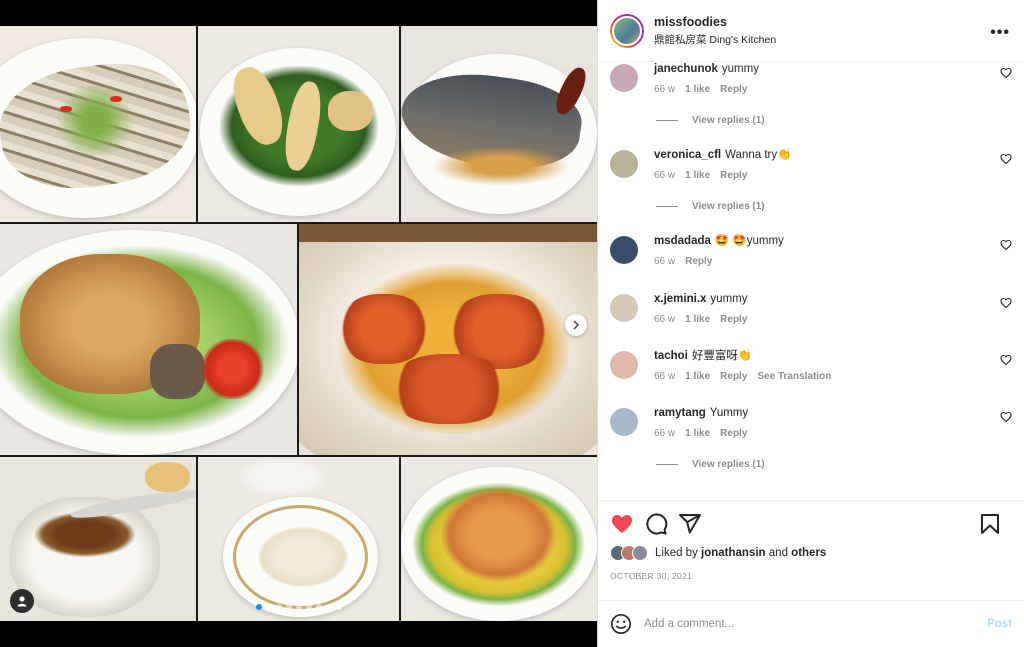  Describe the element at coordinates (811, 164) in the screenshot. I see `comment-item: veronica_cfl Wanna try👏 66 w 1 like Reply` at that location.